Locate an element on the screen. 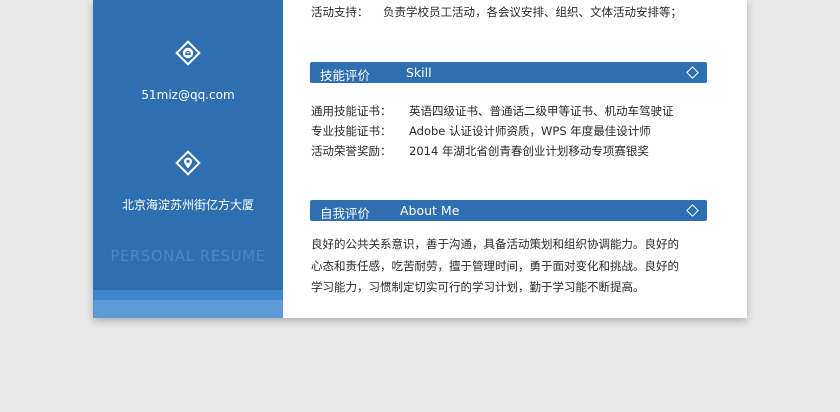  skill-section-header: 技能评价 Skill is located at coordinates (508, 72).